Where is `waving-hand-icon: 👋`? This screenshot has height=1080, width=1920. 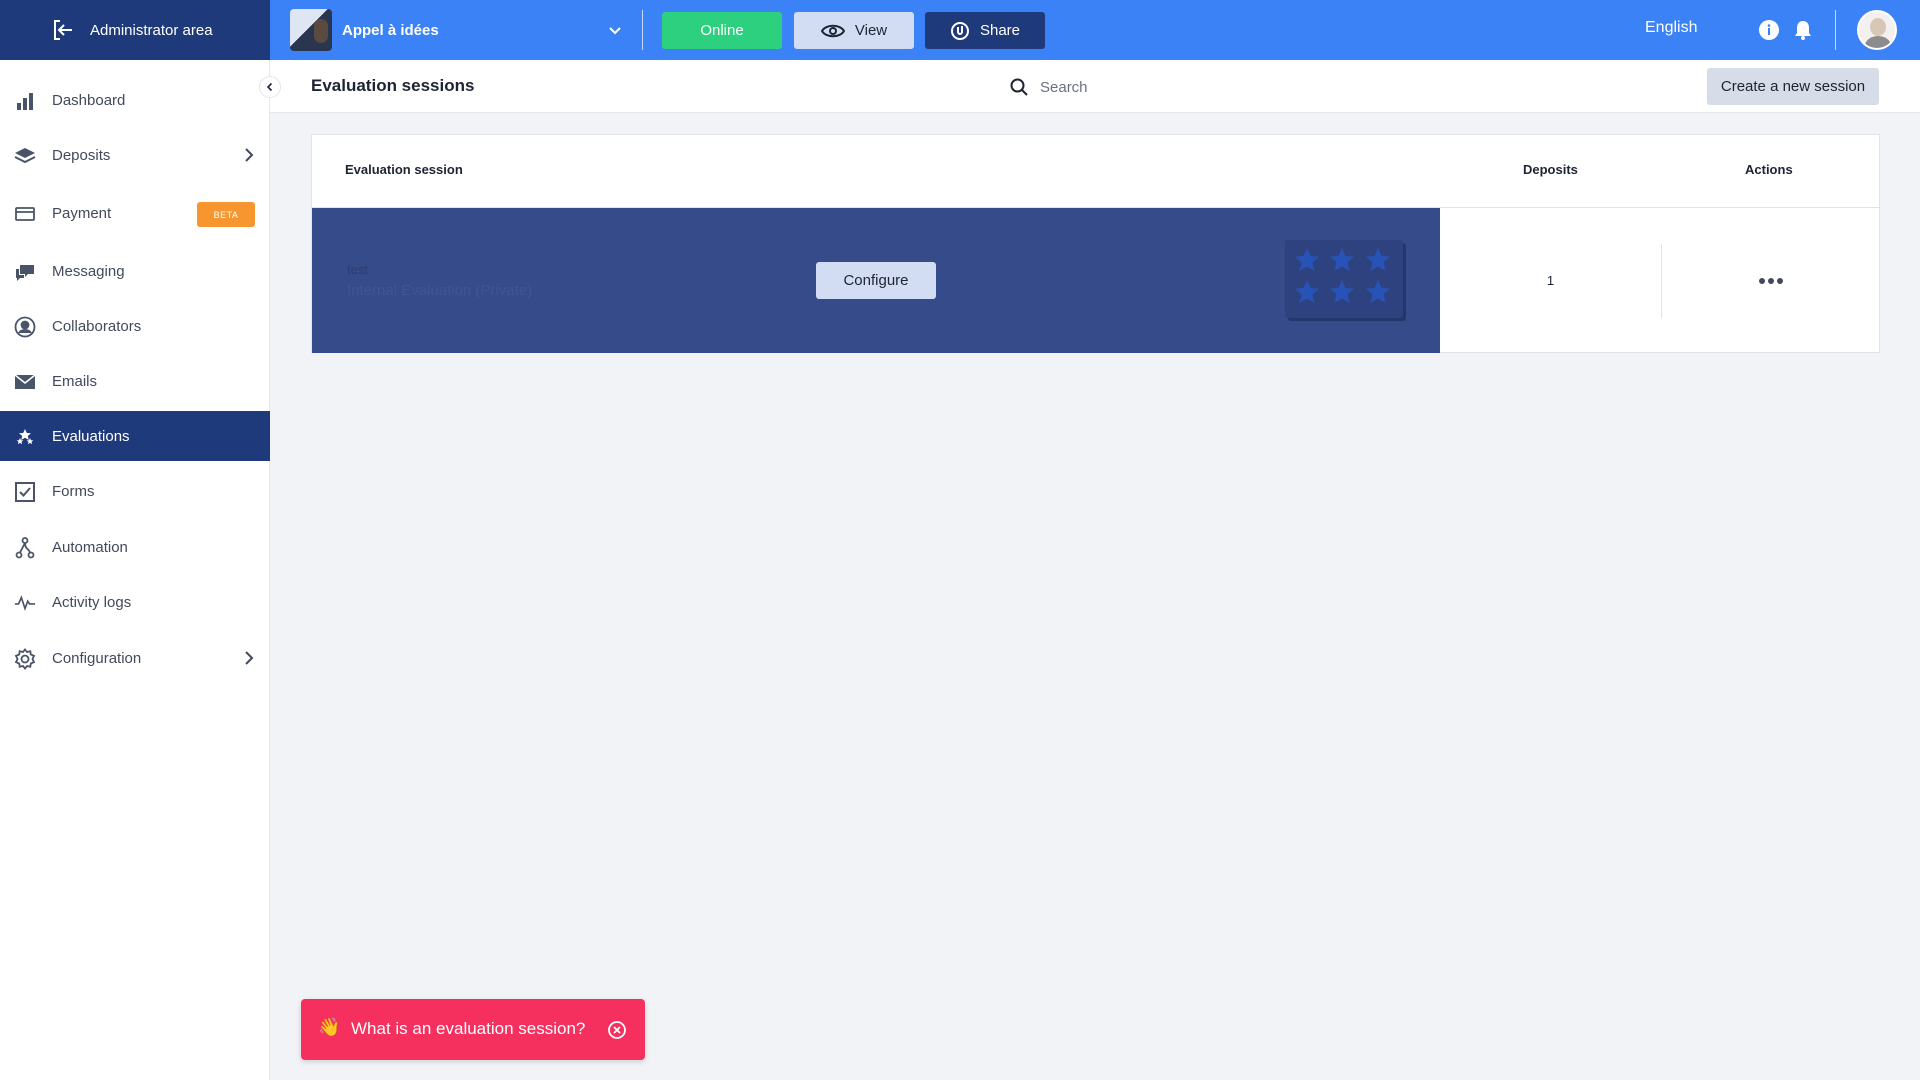
waving-hand-icon: 👋 is located at coordinates (329, 1027).